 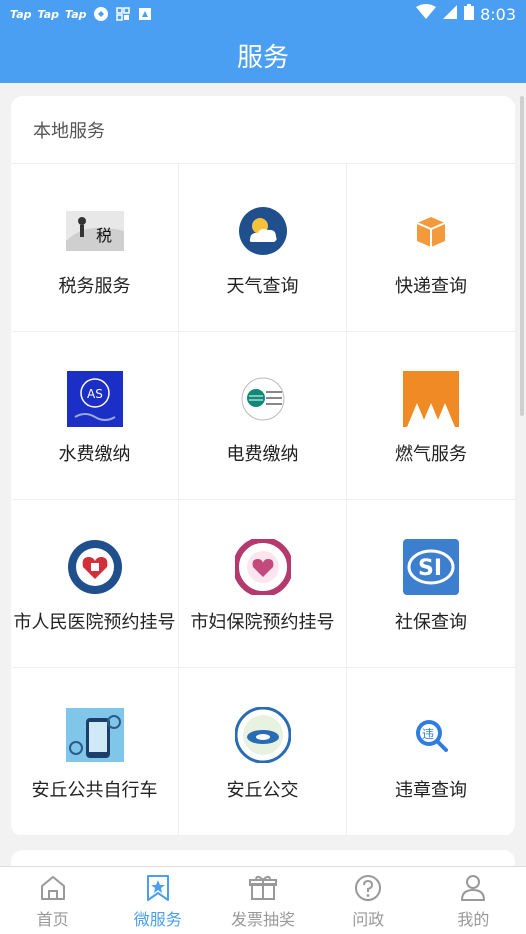 I want to click on tab-label: 我的, so click(x=473, y=919).